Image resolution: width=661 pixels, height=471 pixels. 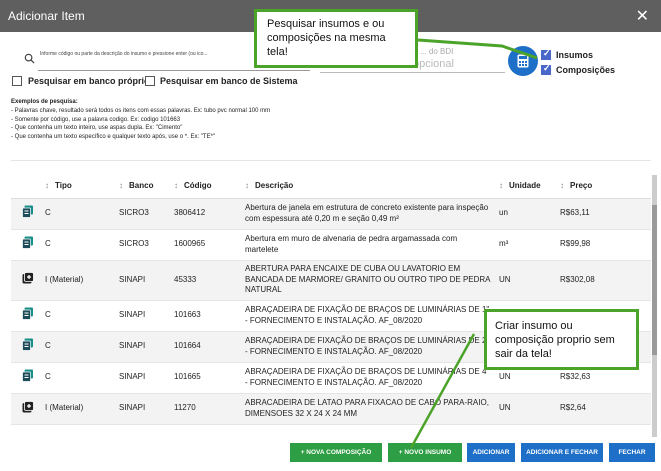 What do you see at coordinates (425, 452) in the screenshot?
I see `novo-insumo-button: + NOVO INSUMO` at bounding box center [425, 452].